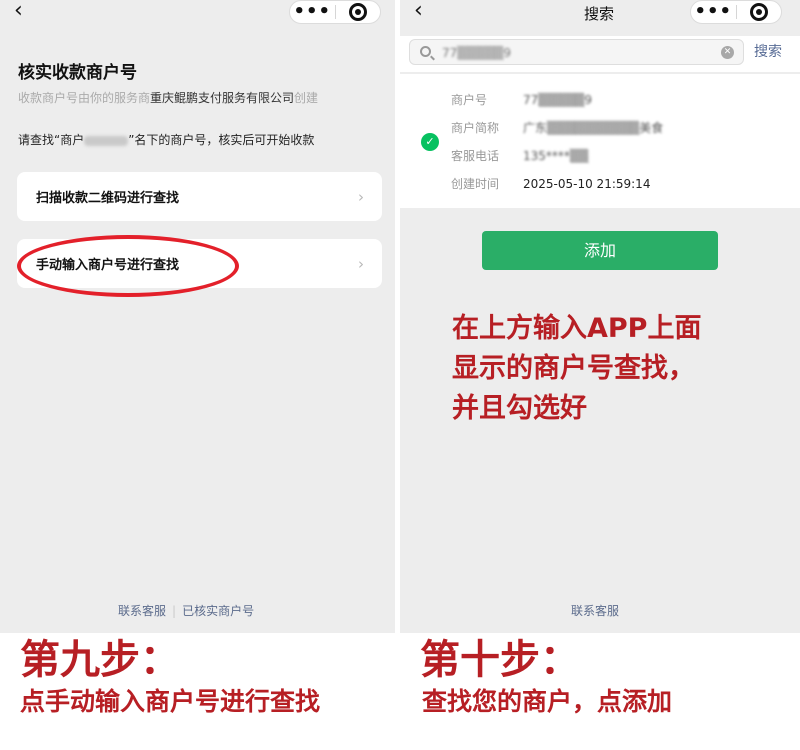 The image size is (800, 750). Describe the element at coordinates (768, 51) in the screenshot. I see `search-button: 搜索` at that location.